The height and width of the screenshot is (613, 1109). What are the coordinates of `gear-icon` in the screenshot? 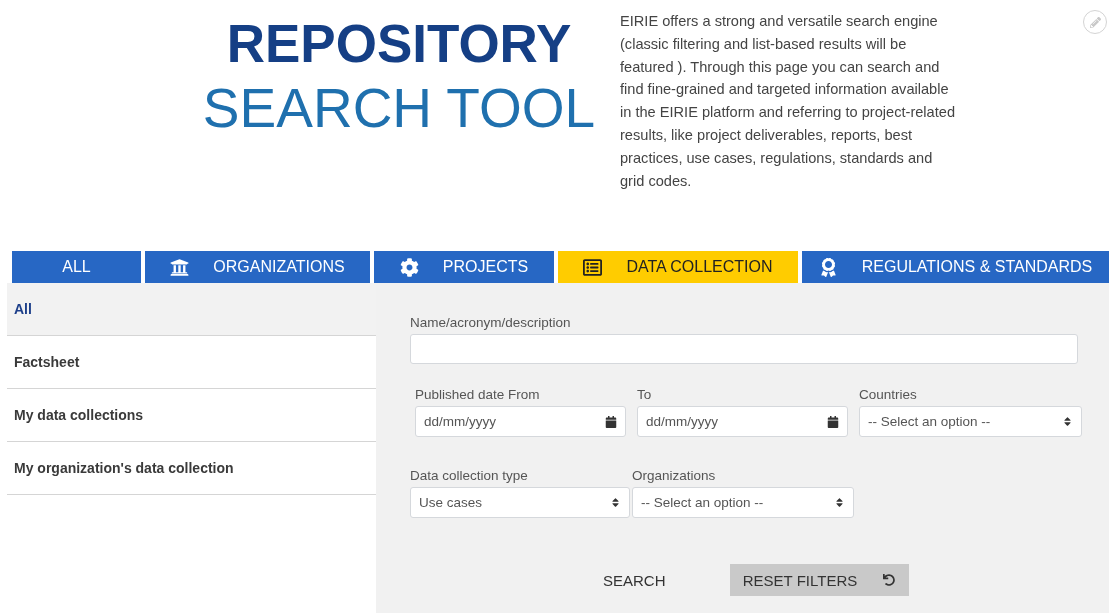 It's located at (409, 267).